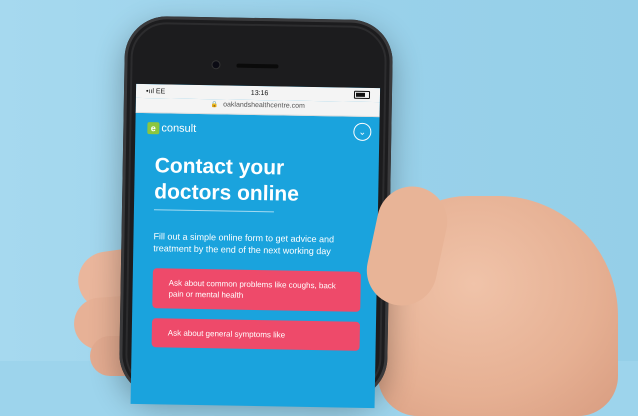 This screenshot has height=416, width=638. I want to click on general-symptoms-button: Ask about general symptoms like, so click(256, 334).